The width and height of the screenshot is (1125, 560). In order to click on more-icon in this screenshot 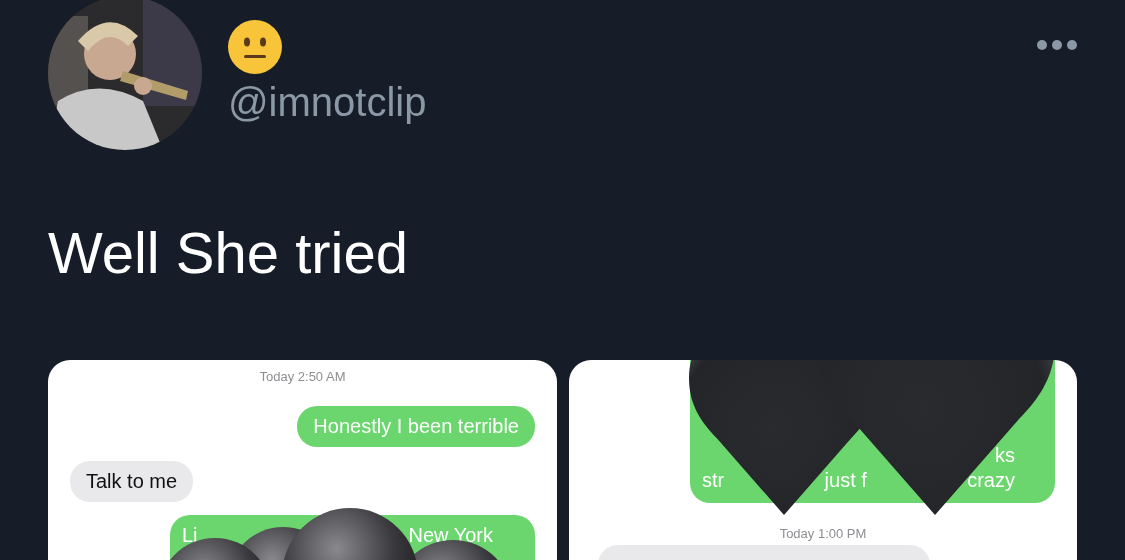, I will do `click(1057, 45)`.